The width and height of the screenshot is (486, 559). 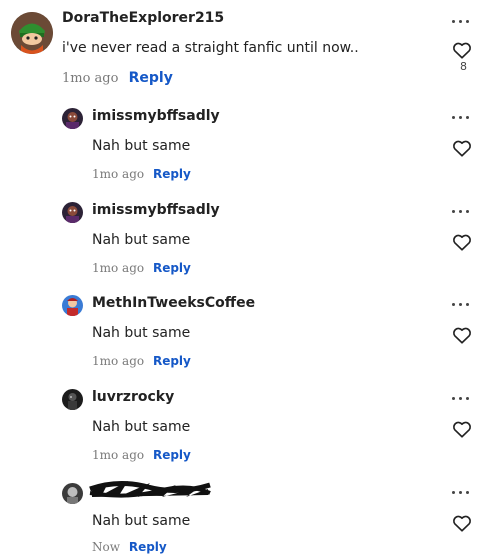 I want to click on reply-username: luvrzrocky, so click(x=133, y=397).